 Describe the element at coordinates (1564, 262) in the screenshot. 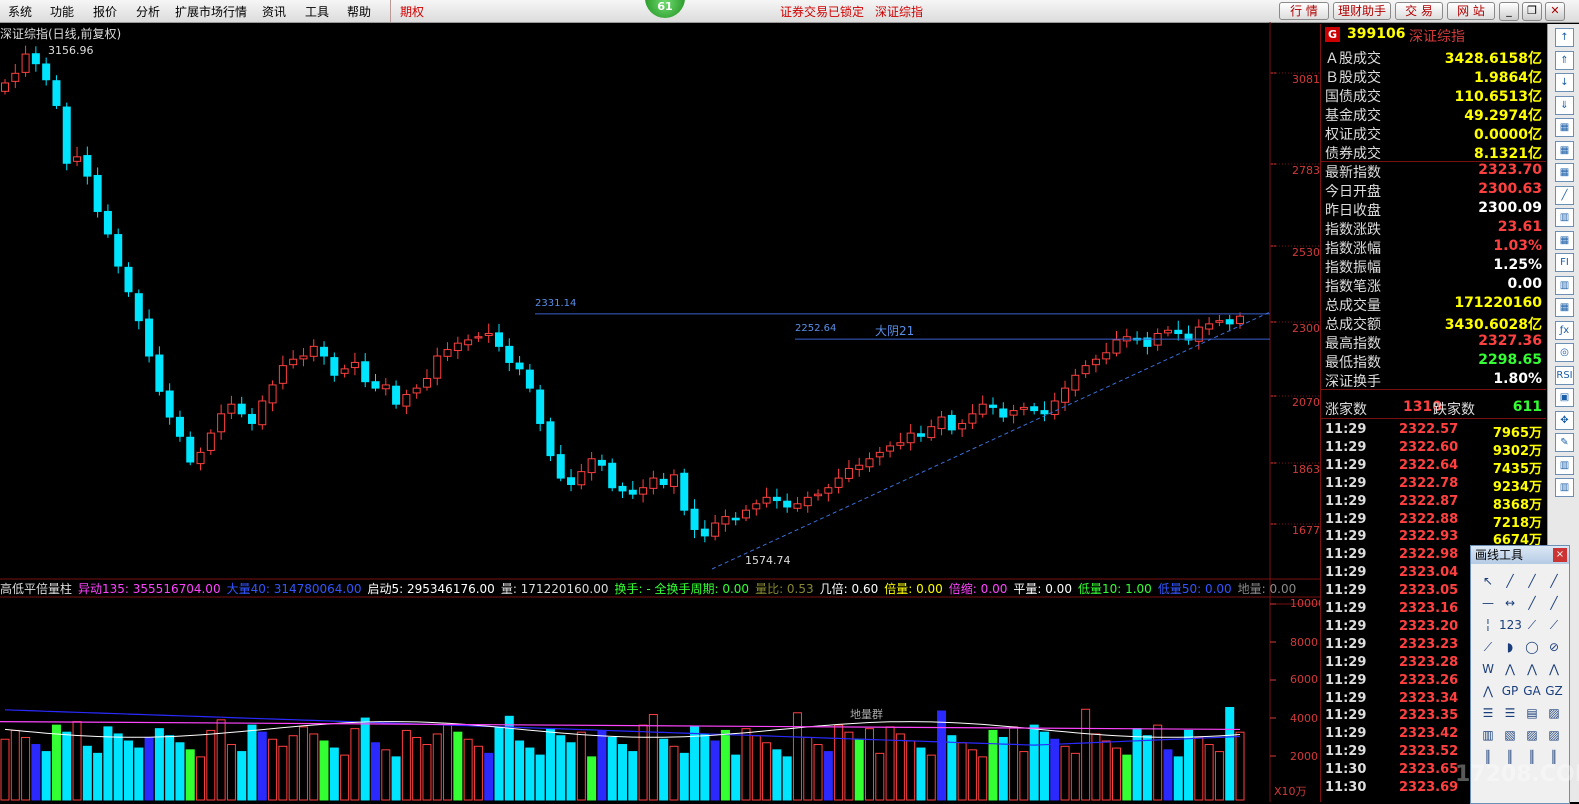

I see `toolbar-tool-icon: FI` at that location.